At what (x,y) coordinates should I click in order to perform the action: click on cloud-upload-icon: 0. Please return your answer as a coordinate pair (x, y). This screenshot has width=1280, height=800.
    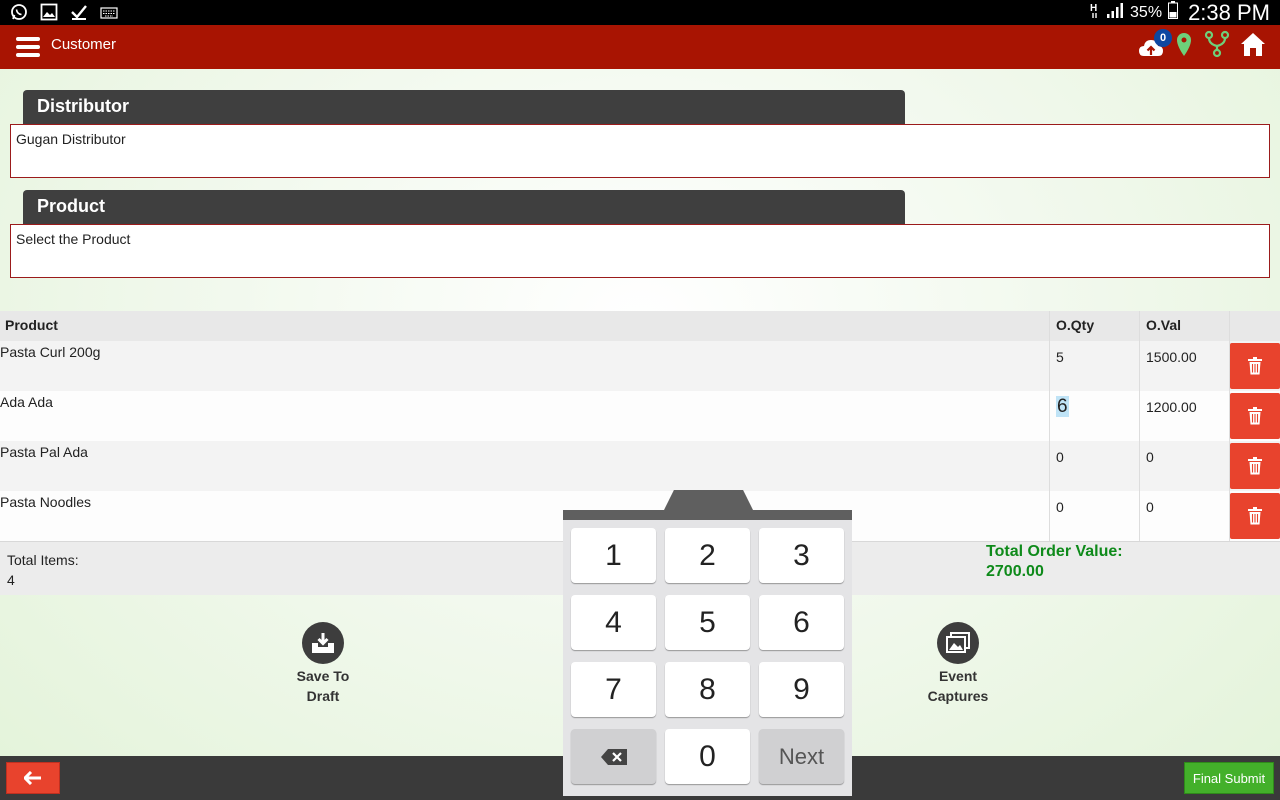
    Looking at the image, I should click on (1155, 45).